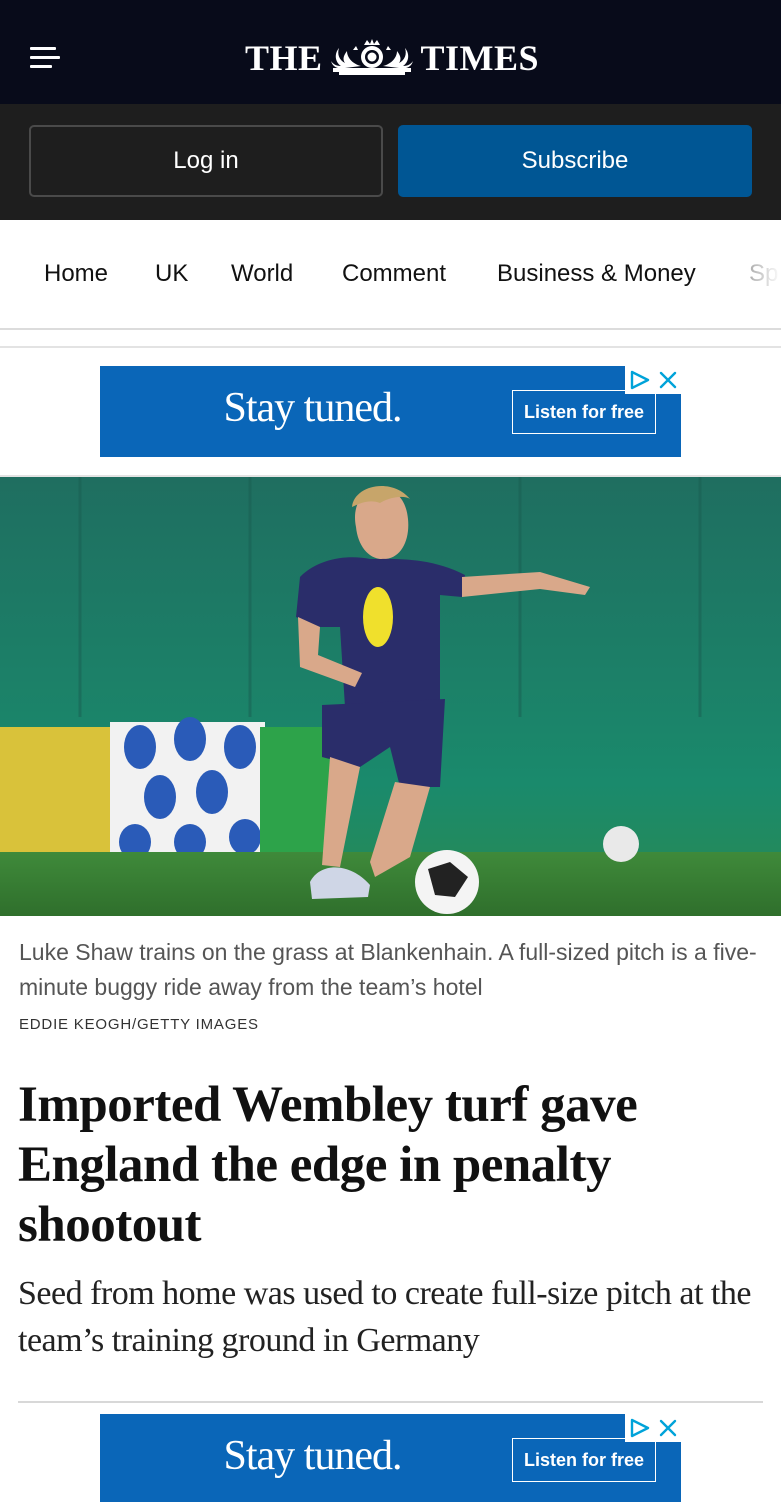  What do you see at coordinates (761, 274) in the screenshot?
I see `nav-fade` at bounding box center [761, 274].